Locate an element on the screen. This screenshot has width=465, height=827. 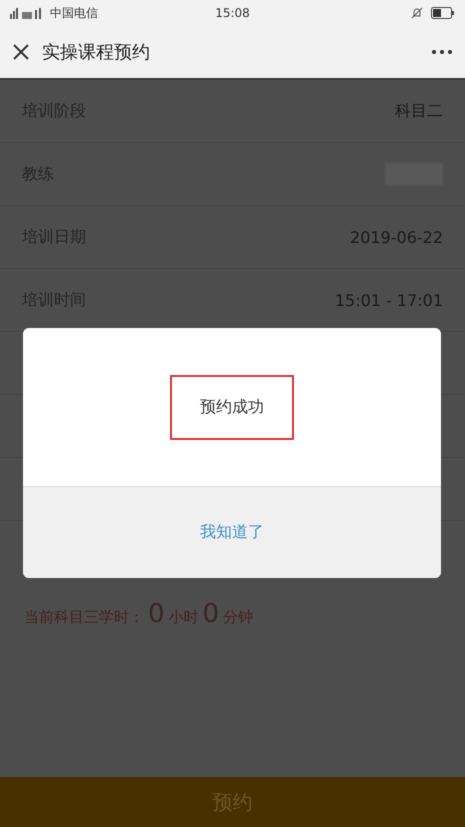
clock-time: 15:08 is located at coordinates (232, 13).